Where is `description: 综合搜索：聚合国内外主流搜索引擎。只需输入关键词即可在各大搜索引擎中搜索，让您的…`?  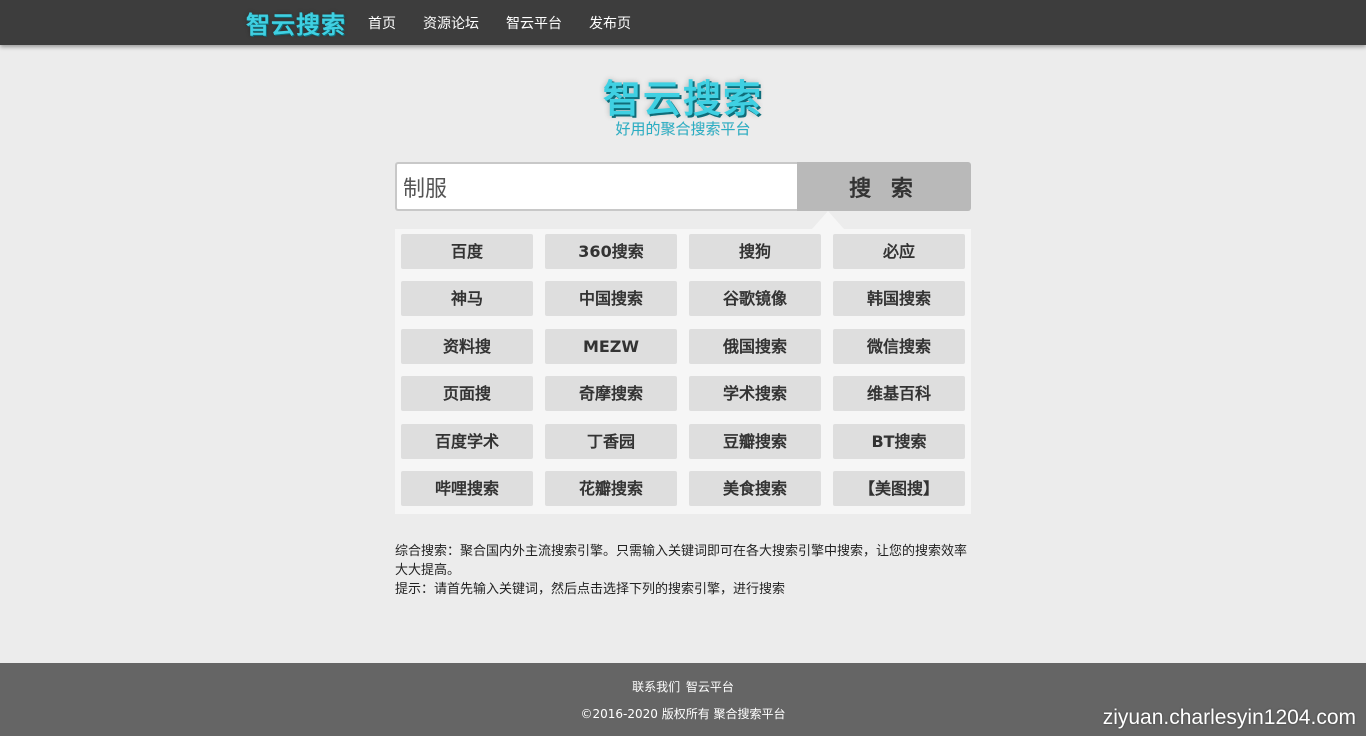 description: 综合搜索：聚合国内外主流搜索引擎。只需输入关键词即可在各大搜索引擎中搜索，让您的… is located at coordinates (685, 570).